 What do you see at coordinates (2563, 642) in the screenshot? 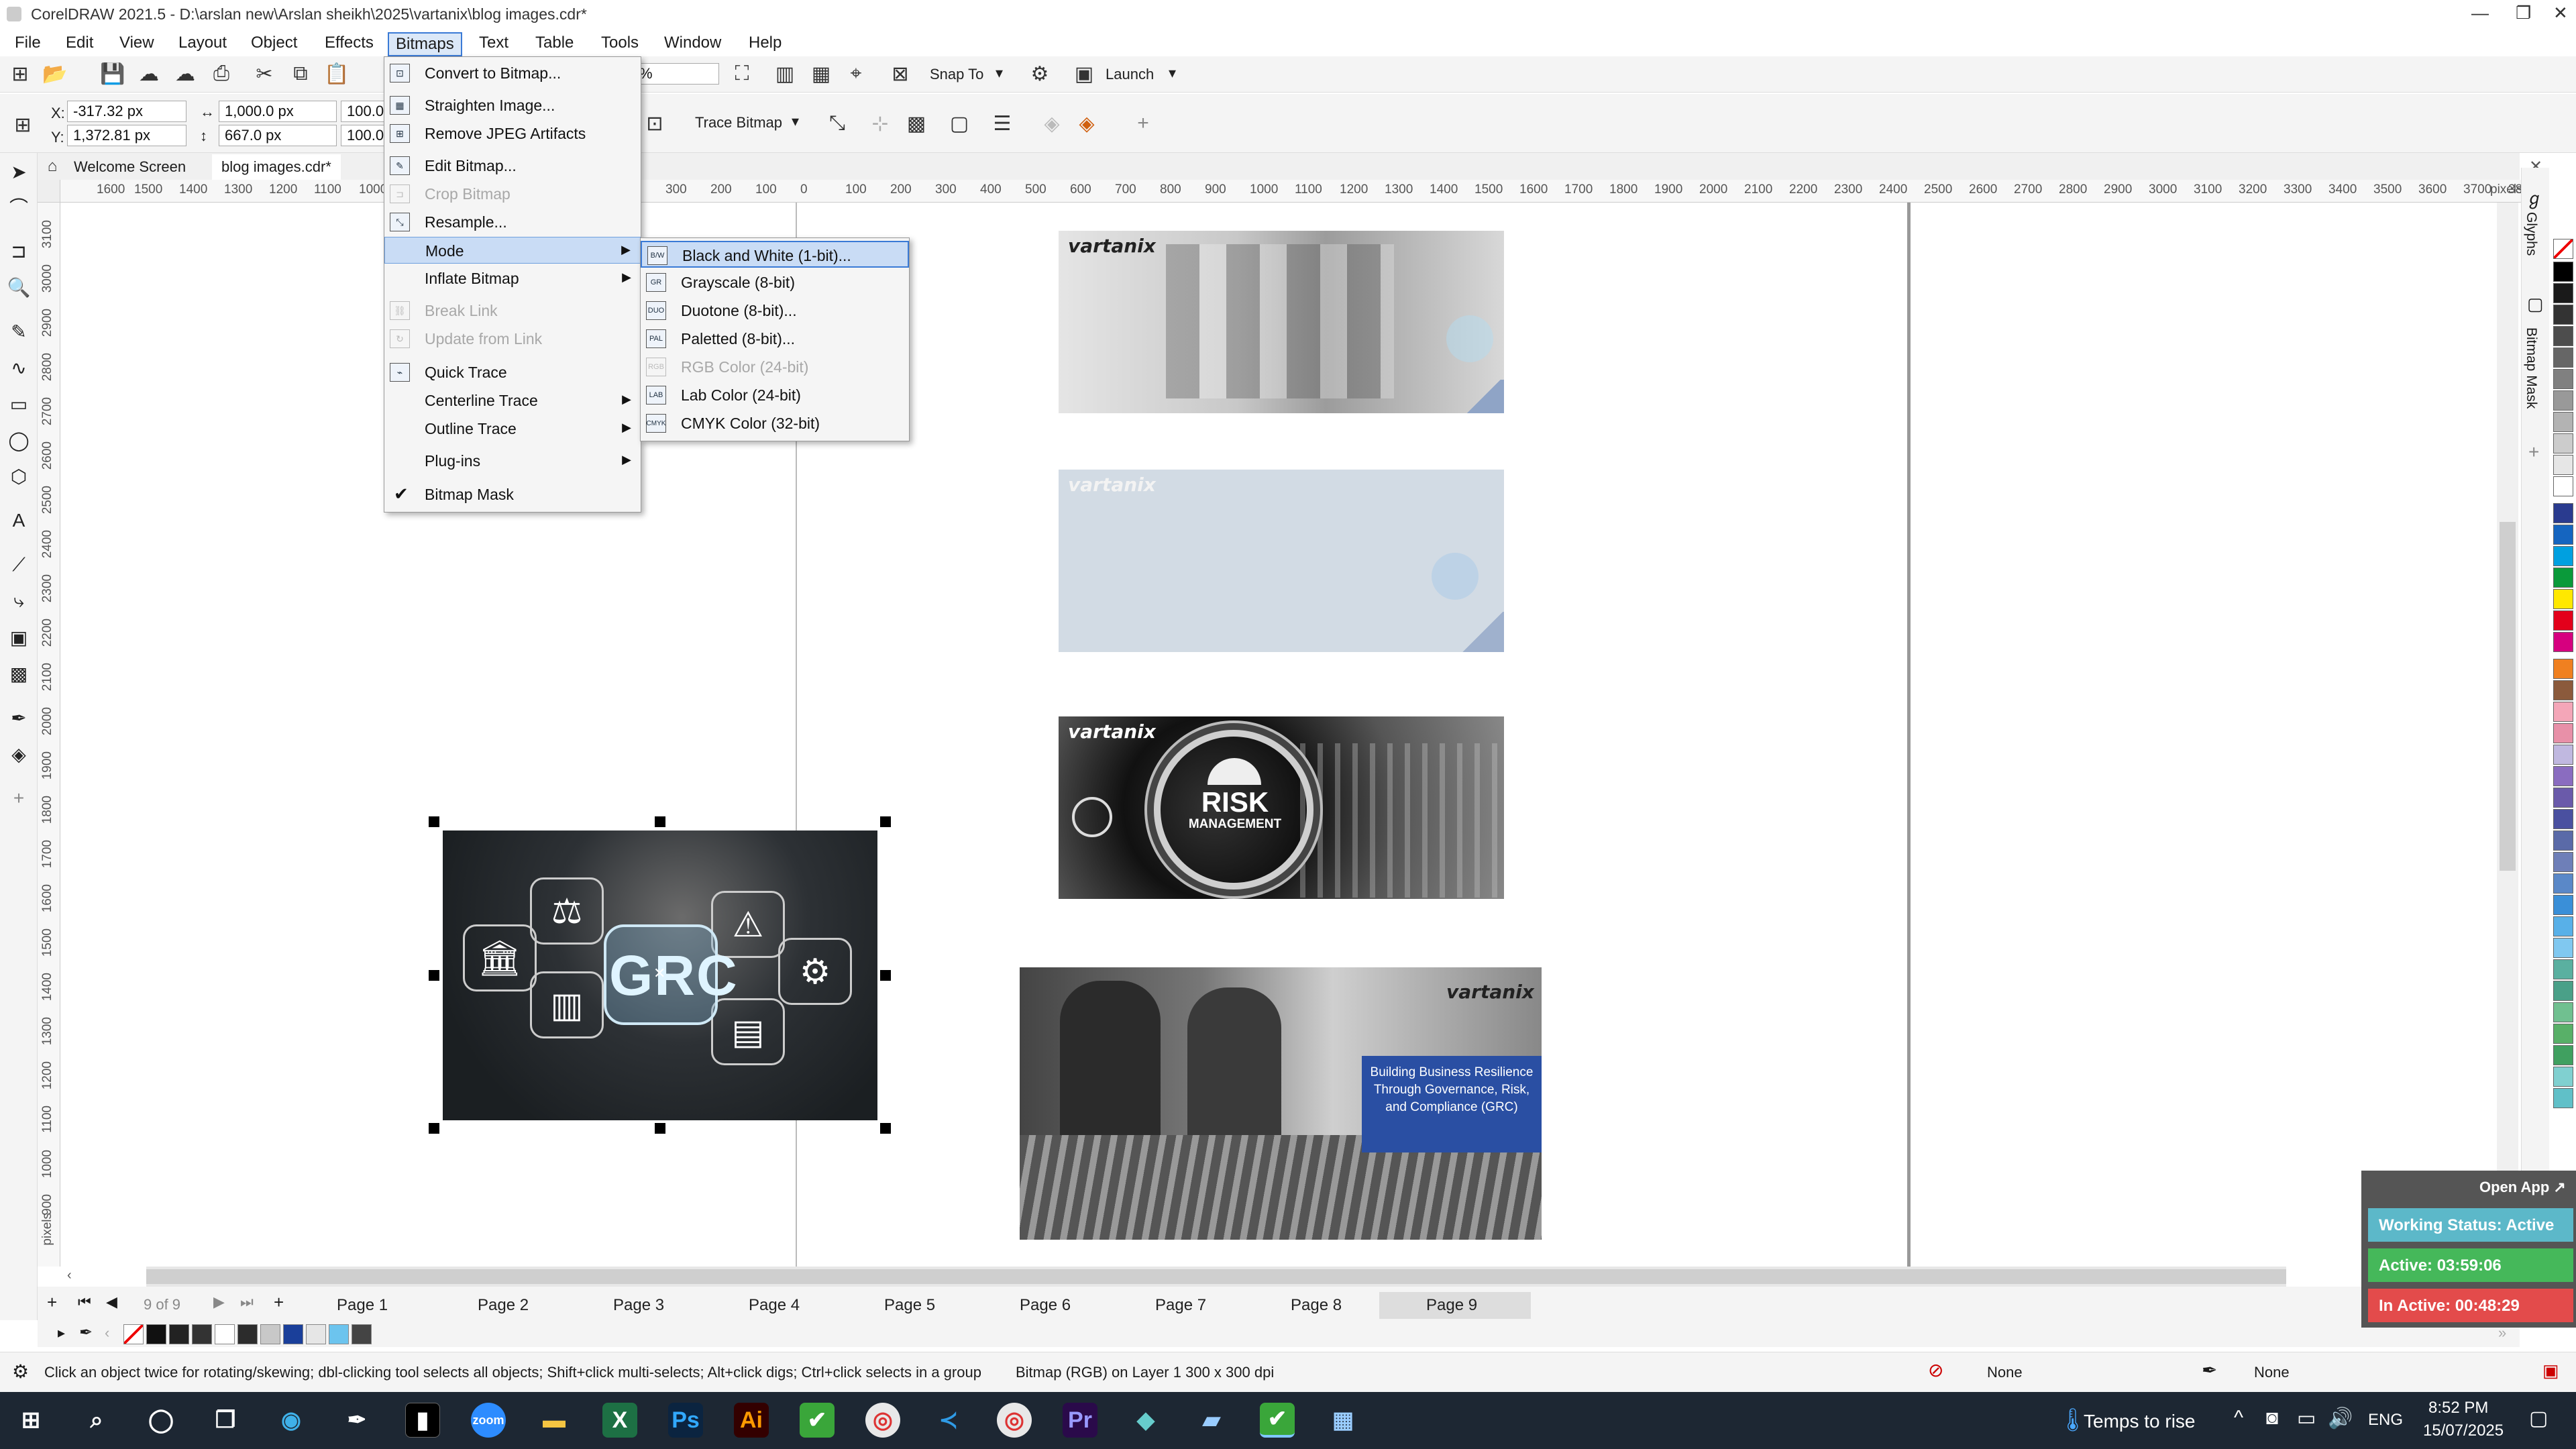
I see `swatch-magenta` at bounding box center [2563, 642].